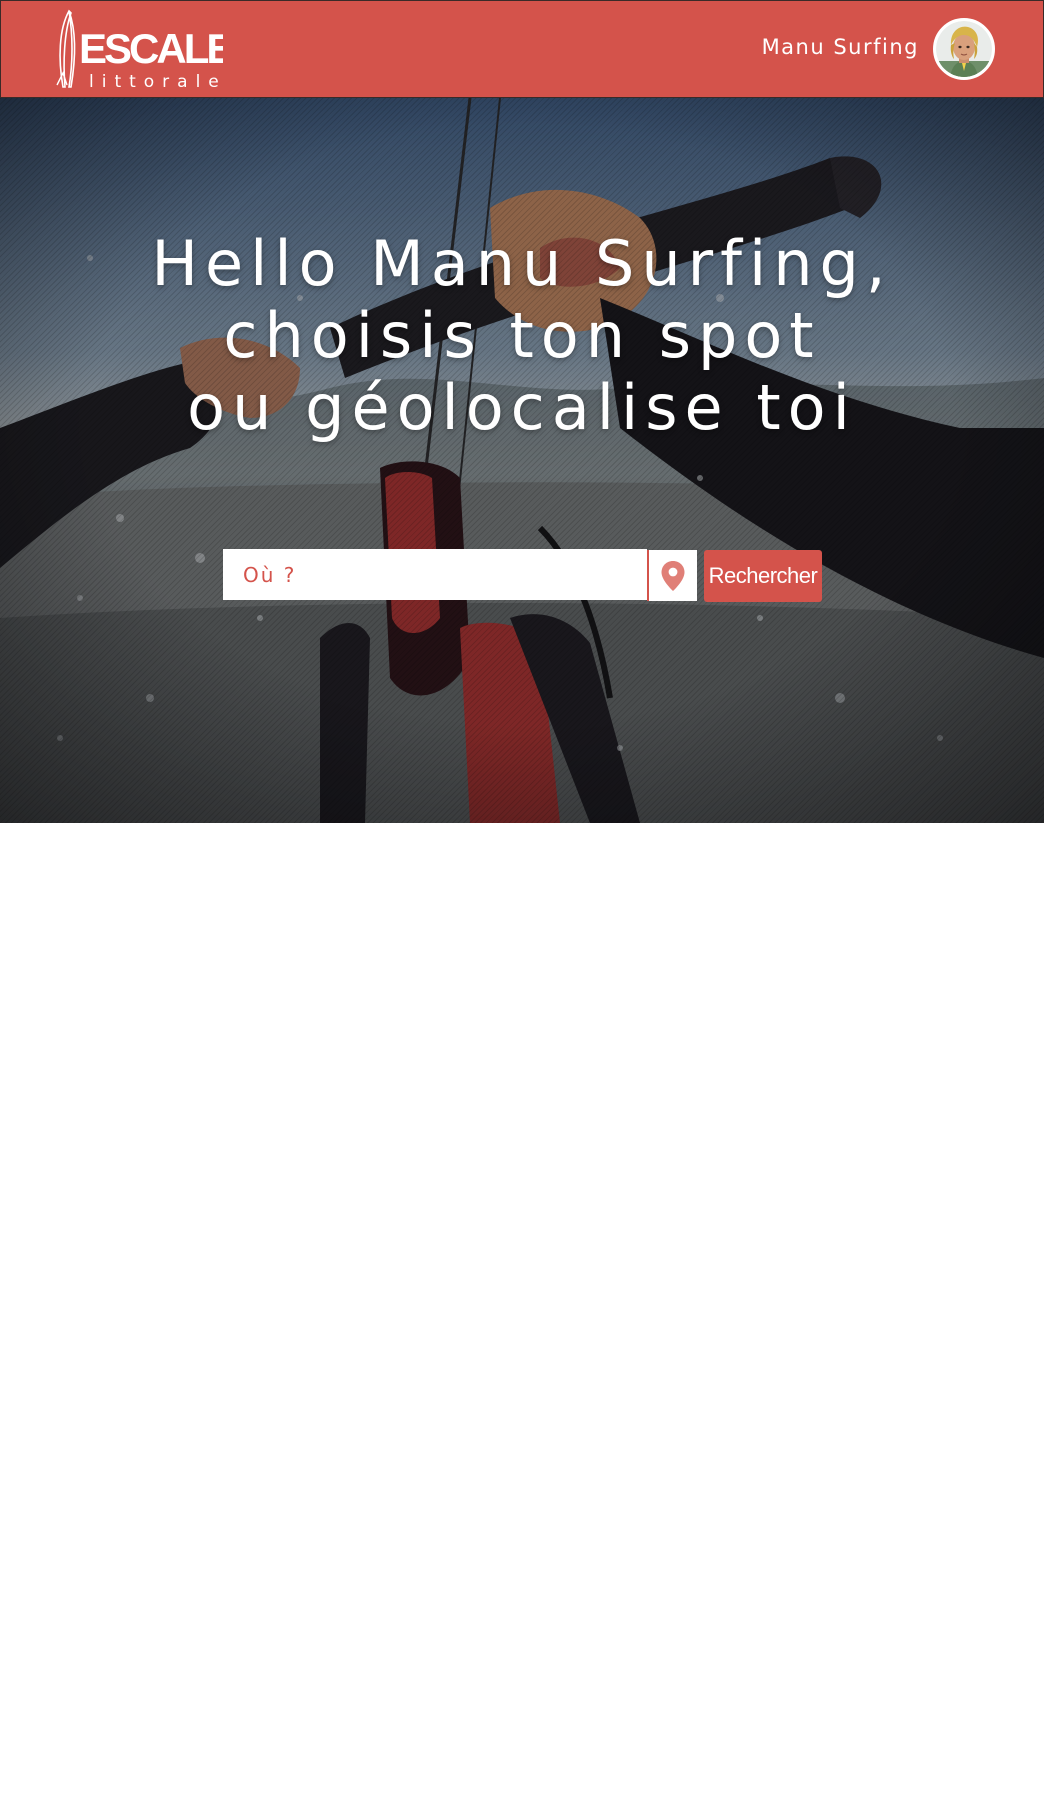  I want to click on user-avatar-photo, so click(964, 49).